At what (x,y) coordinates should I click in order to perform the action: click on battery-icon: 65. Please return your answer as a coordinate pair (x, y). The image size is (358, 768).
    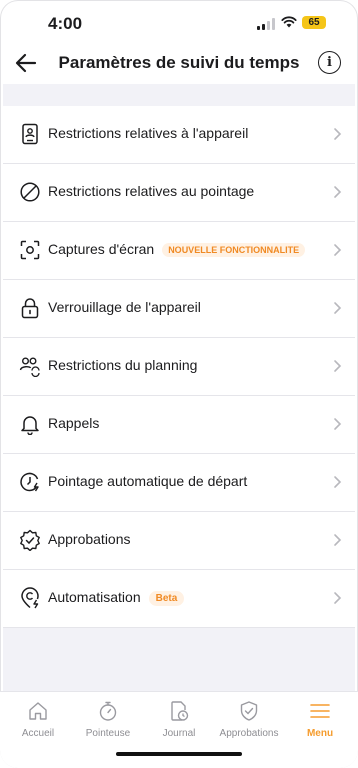
    Looking at the image, I should click on (314, 22).